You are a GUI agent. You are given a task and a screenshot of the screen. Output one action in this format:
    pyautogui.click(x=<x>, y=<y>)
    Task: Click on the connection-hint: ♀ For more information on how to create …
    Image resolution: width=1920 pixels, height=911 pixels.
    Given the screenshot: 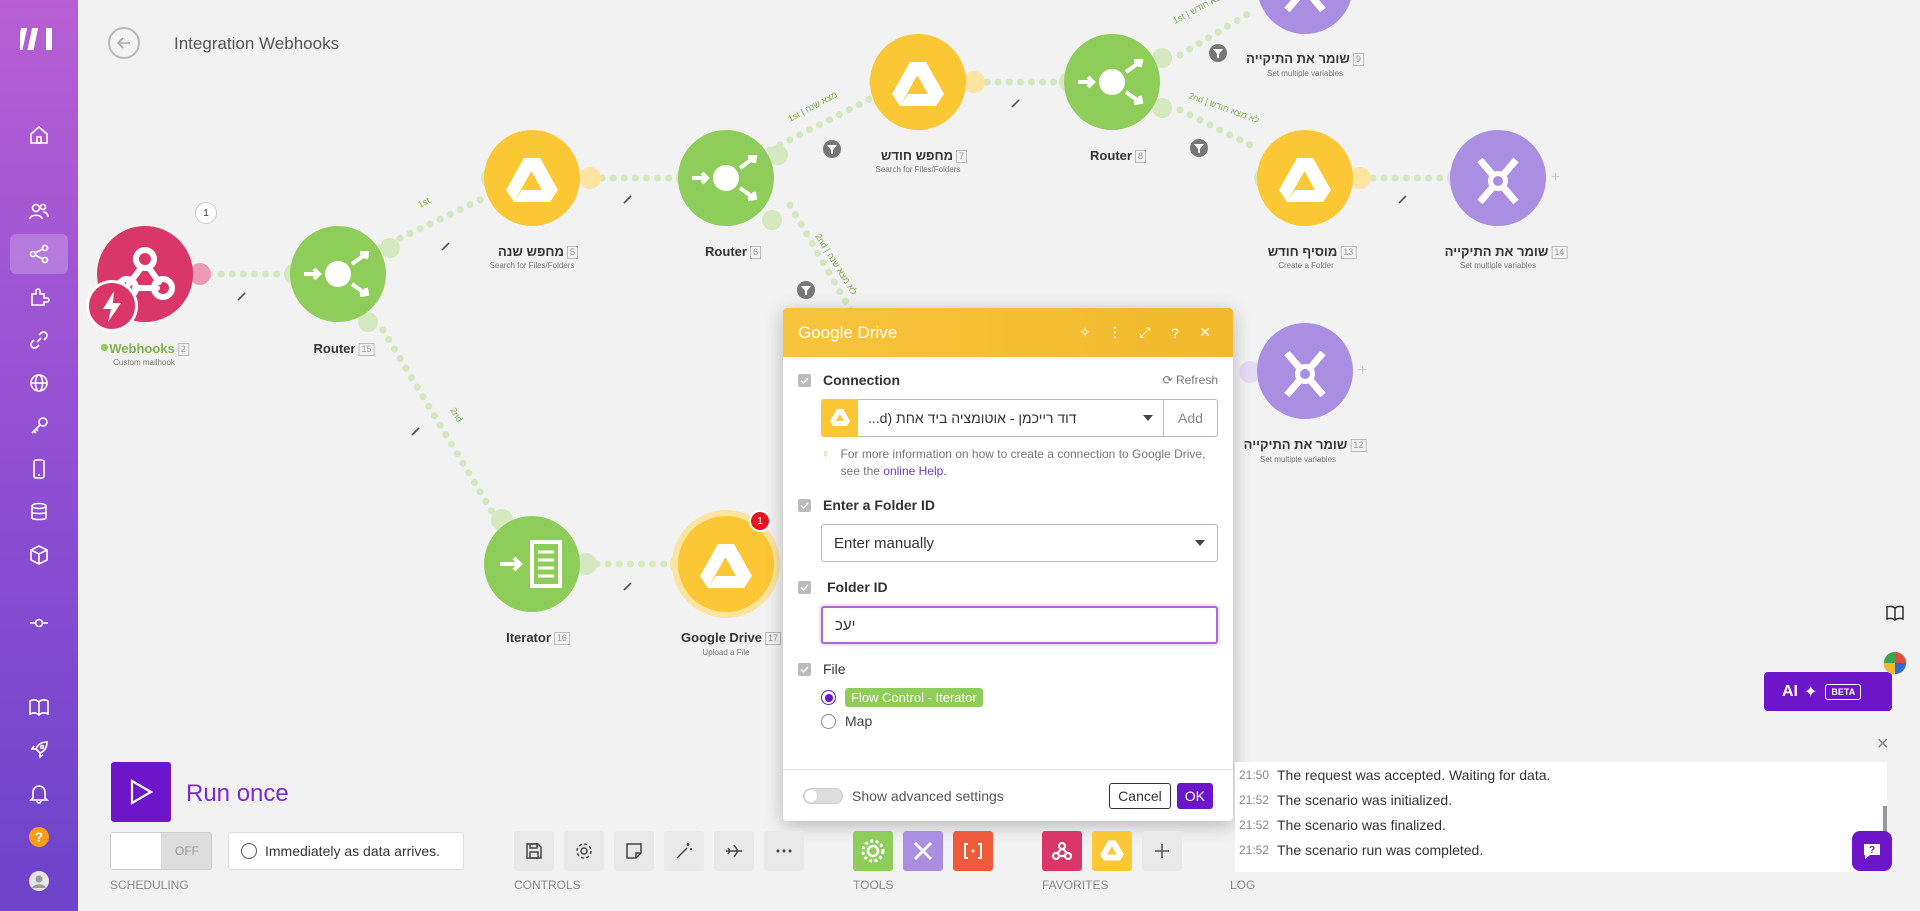 What is the action you would take?
    pyautogui.click(x=1019, y=463)
    